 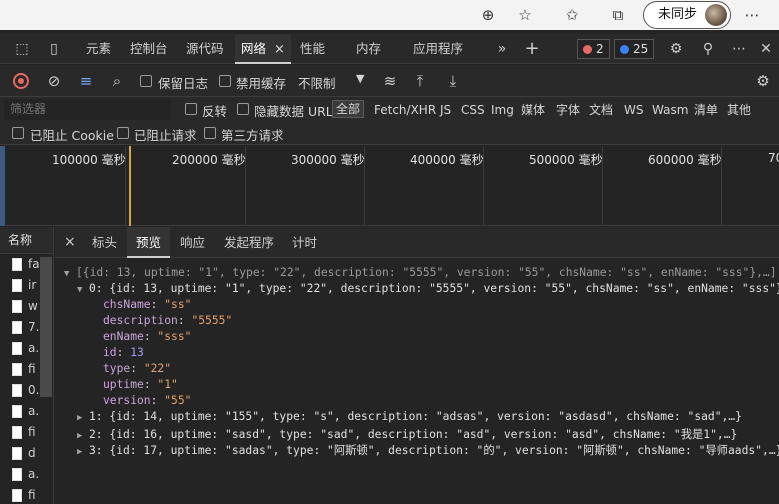 I want to click on zoom-icon: ⊕, so click(x=488, y=15).